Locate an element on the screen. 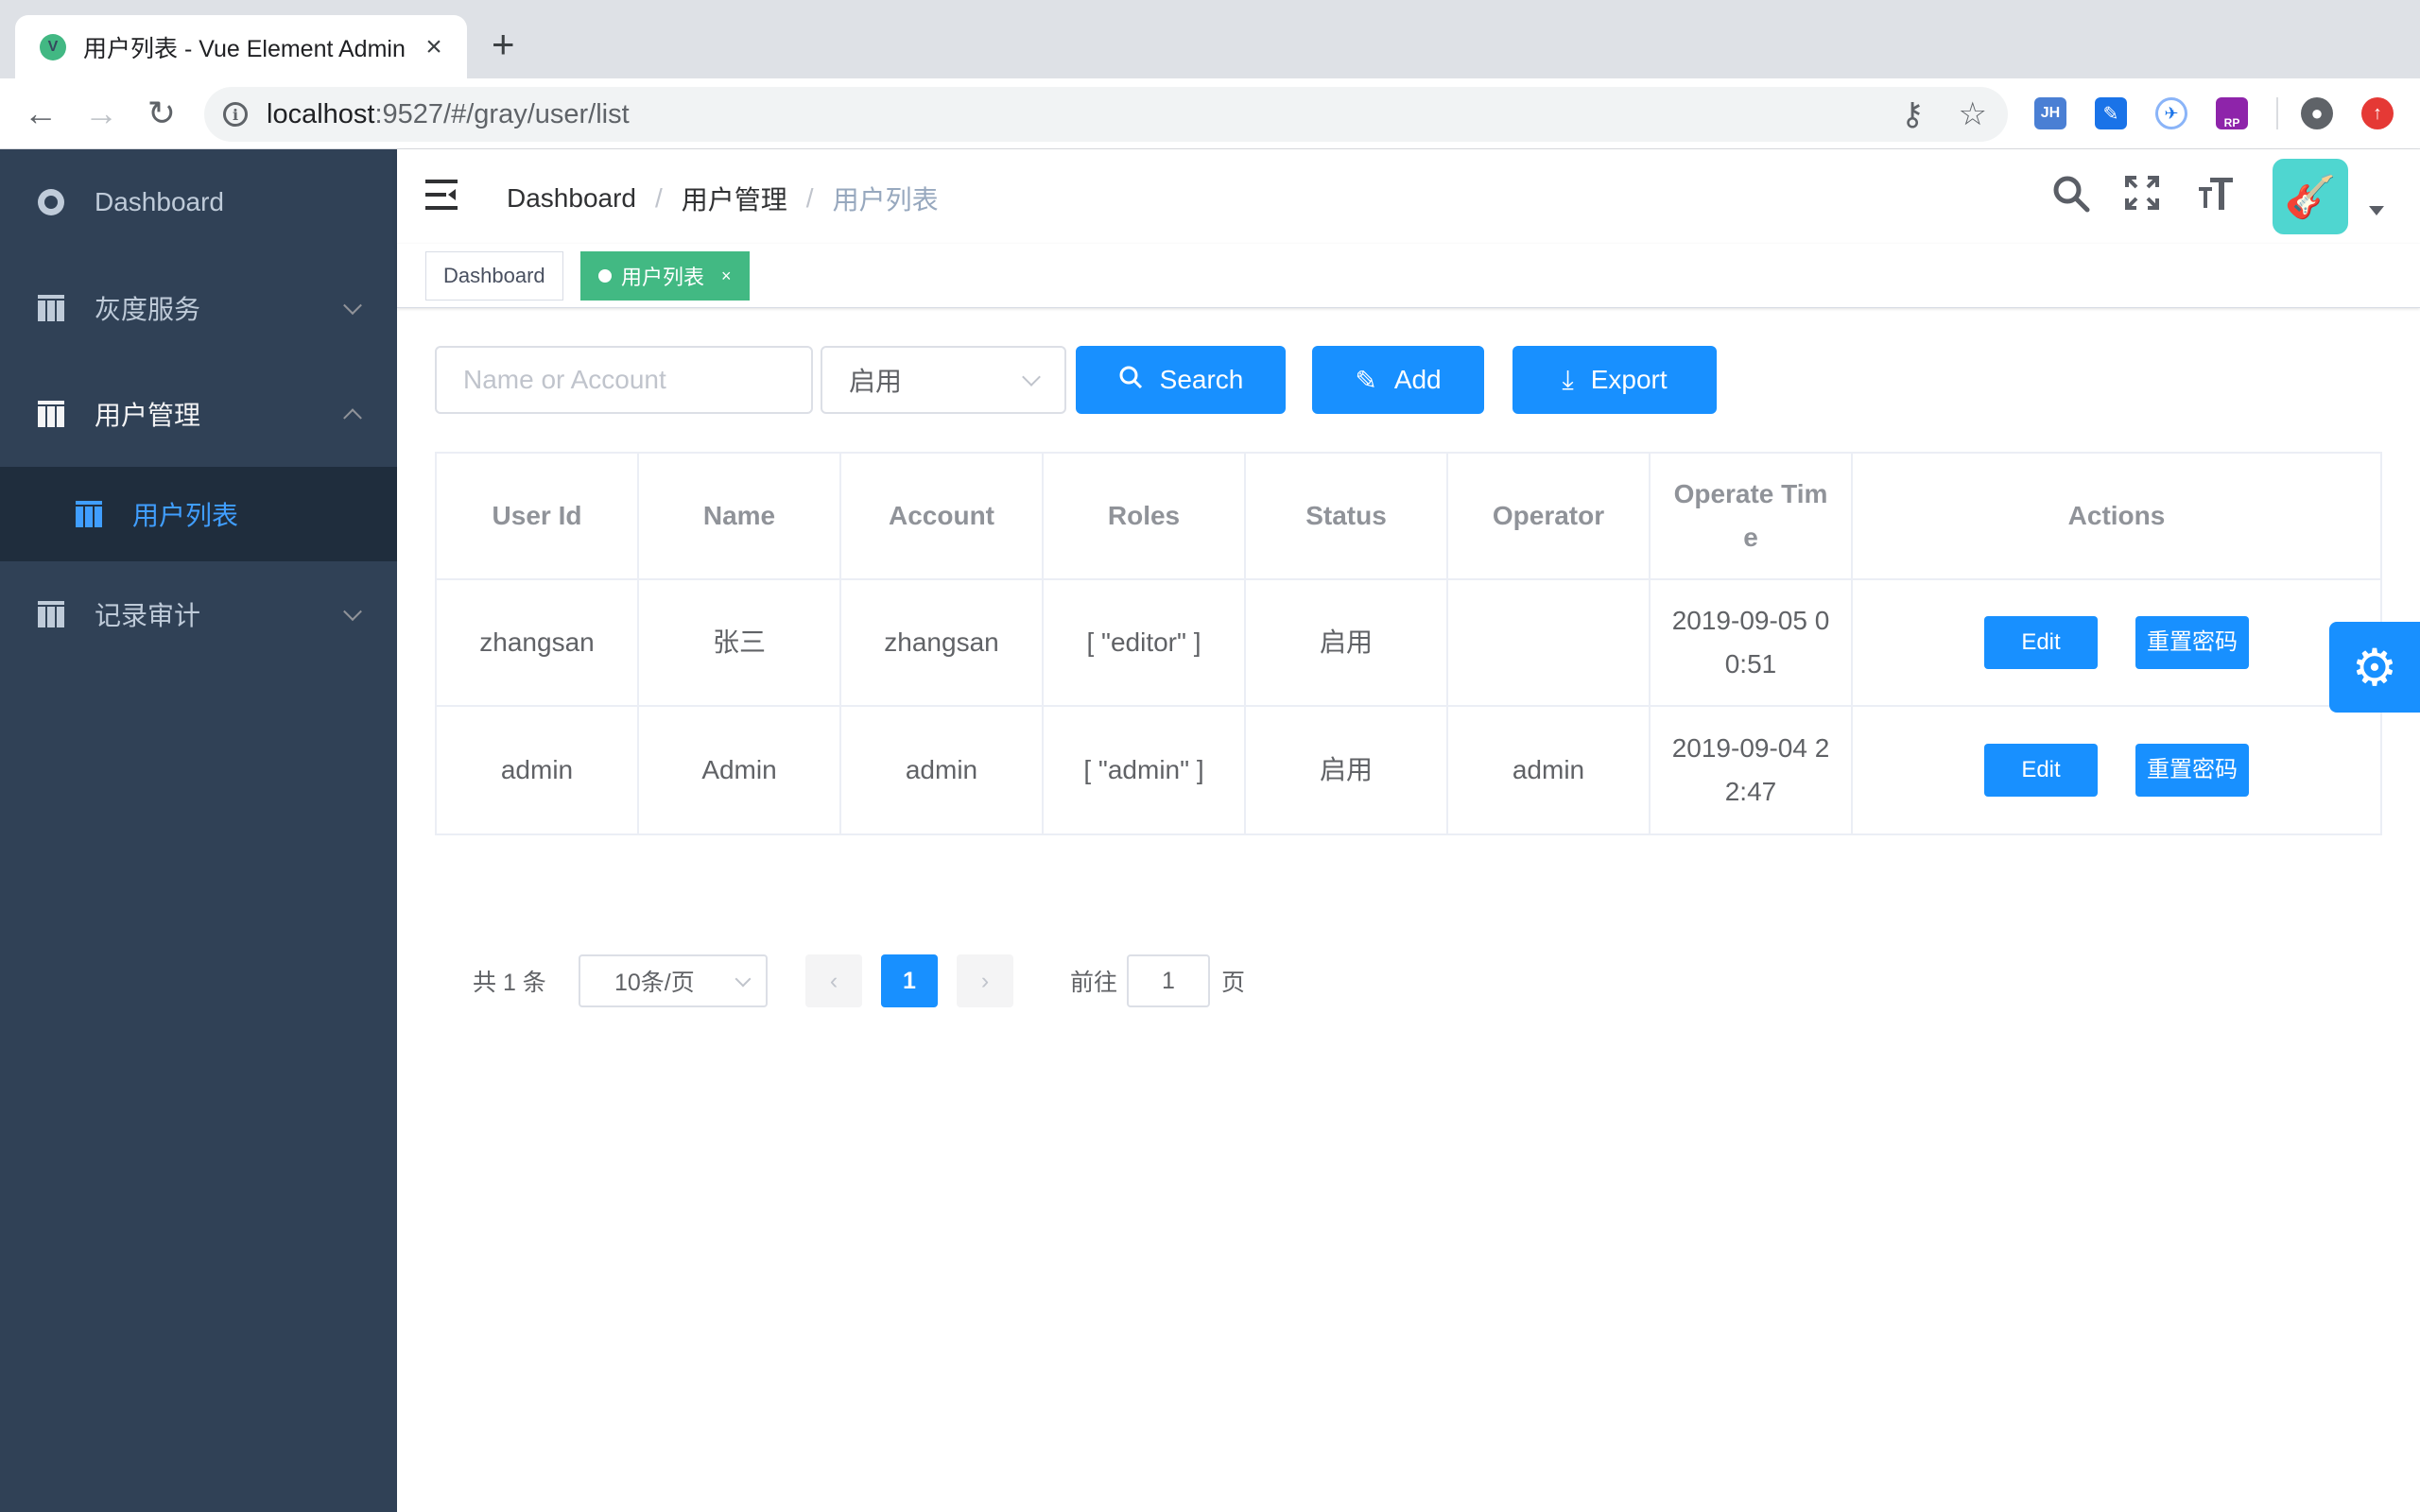 This screenshot has width=2420, height=1512. sidebar-item-label: 灰度服务 is located at coordinates (148, 309).